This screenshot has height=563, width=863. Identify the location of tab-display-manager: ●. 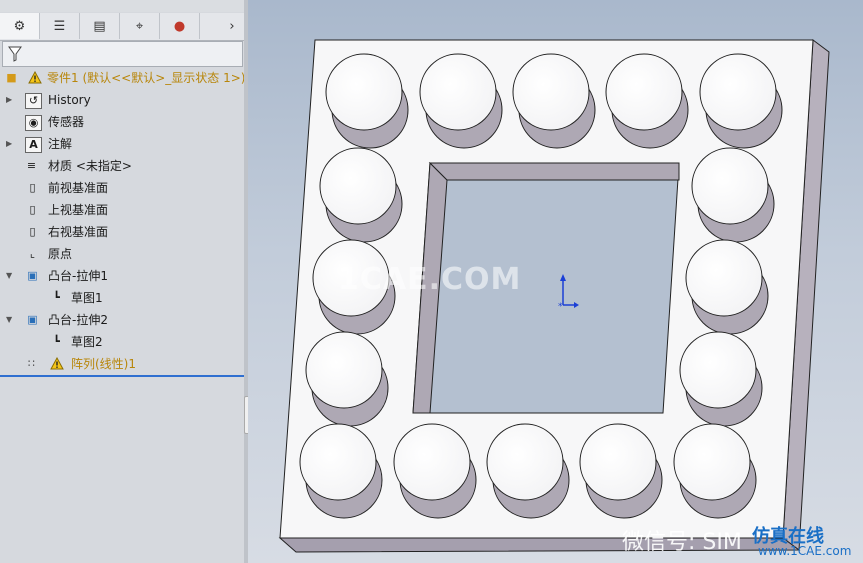
(180, 26).